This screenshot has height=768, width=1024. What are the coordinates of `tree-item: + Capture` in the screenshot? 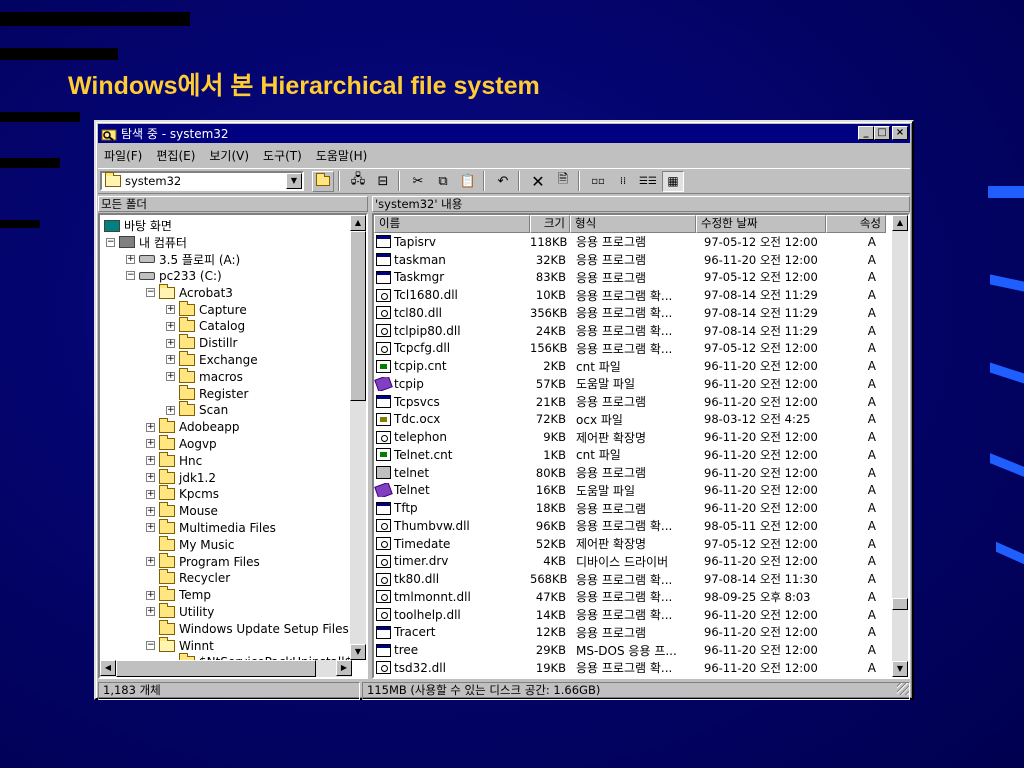 It's located at (206, 309).